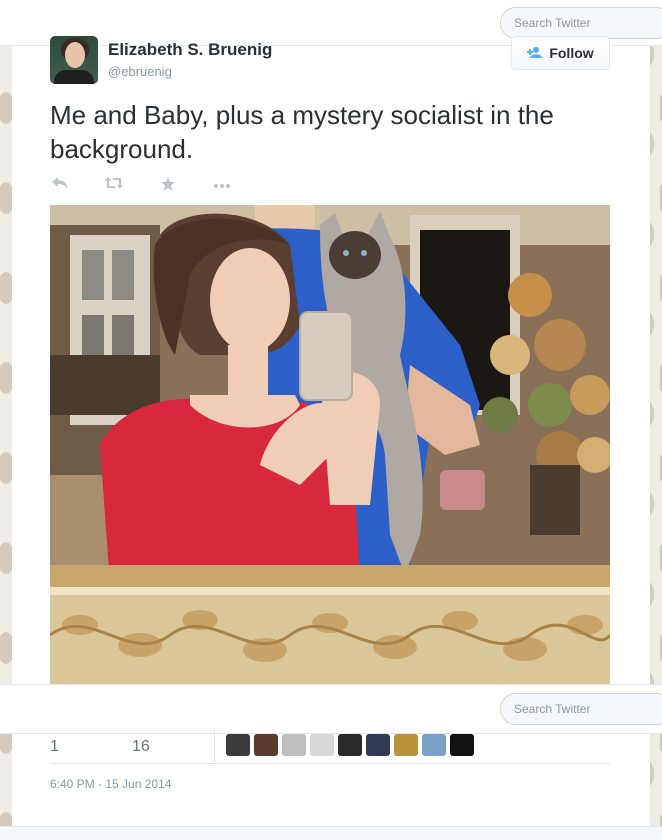  I want to click on favorite-icon, so click(168, 186).